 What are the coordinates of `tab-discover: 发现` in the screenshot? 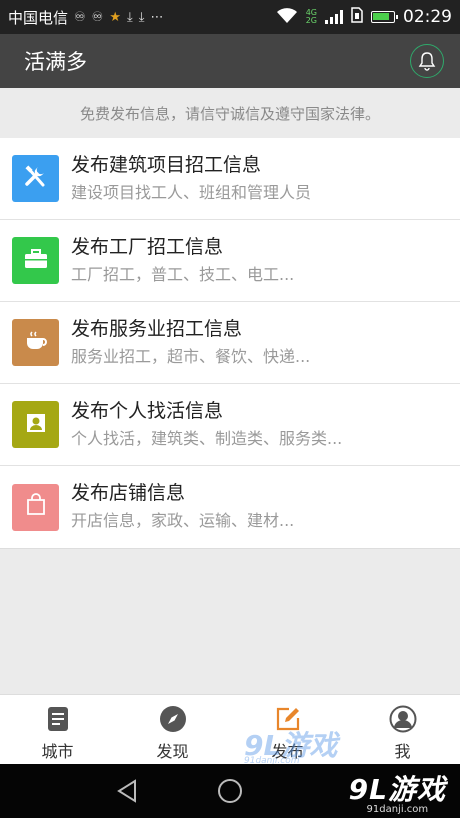 It's located at (172, 729).